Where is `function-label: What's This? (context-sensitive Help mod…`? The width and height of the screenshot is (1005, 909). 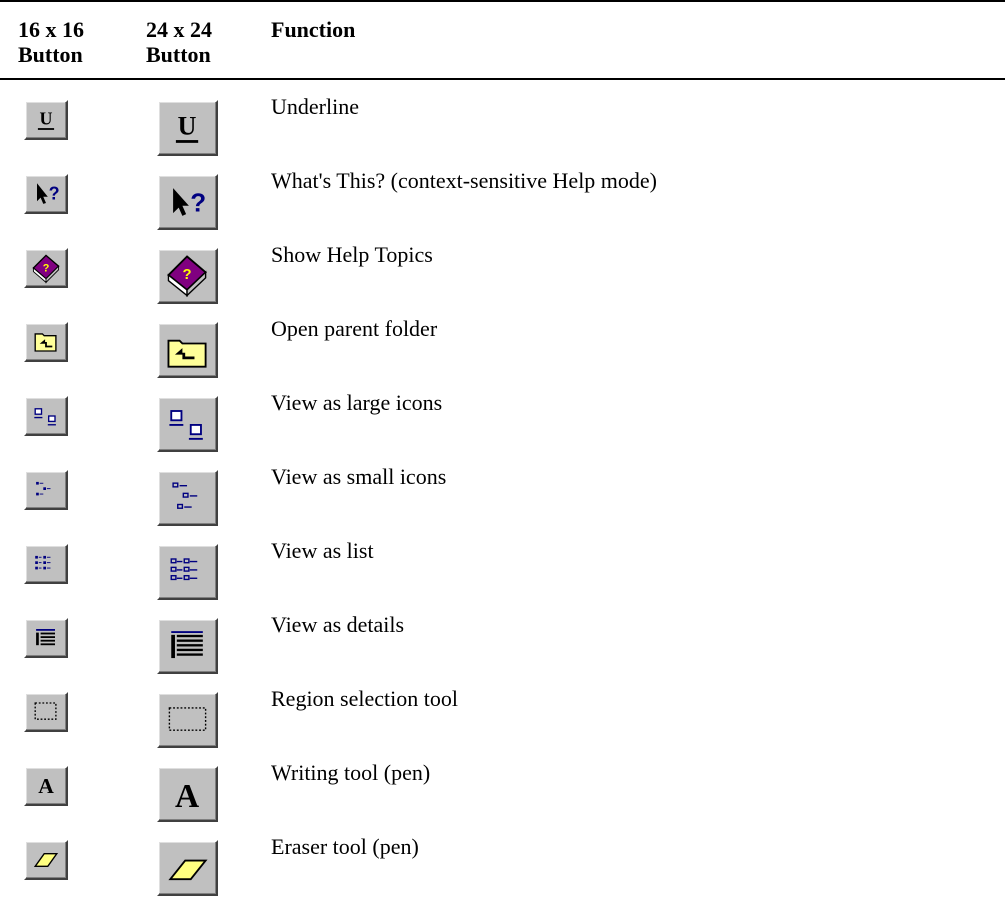 function-label: What's This? (context-sensitive Help mod… is located at coordinates (464, 180).